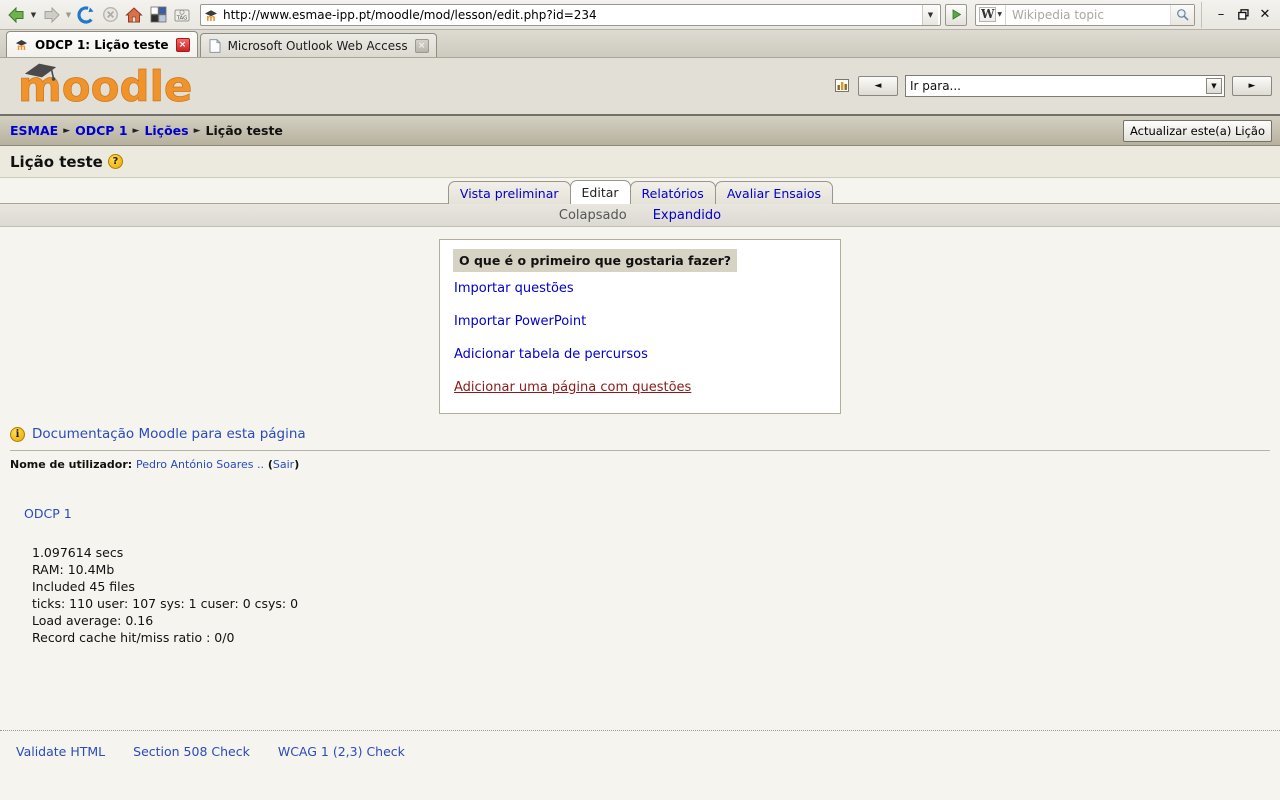 The width and height of the screenshot is (1280, 800). I want to click on browser-tab-title: Microsoft Outlook Web Access, so click(317, 45).